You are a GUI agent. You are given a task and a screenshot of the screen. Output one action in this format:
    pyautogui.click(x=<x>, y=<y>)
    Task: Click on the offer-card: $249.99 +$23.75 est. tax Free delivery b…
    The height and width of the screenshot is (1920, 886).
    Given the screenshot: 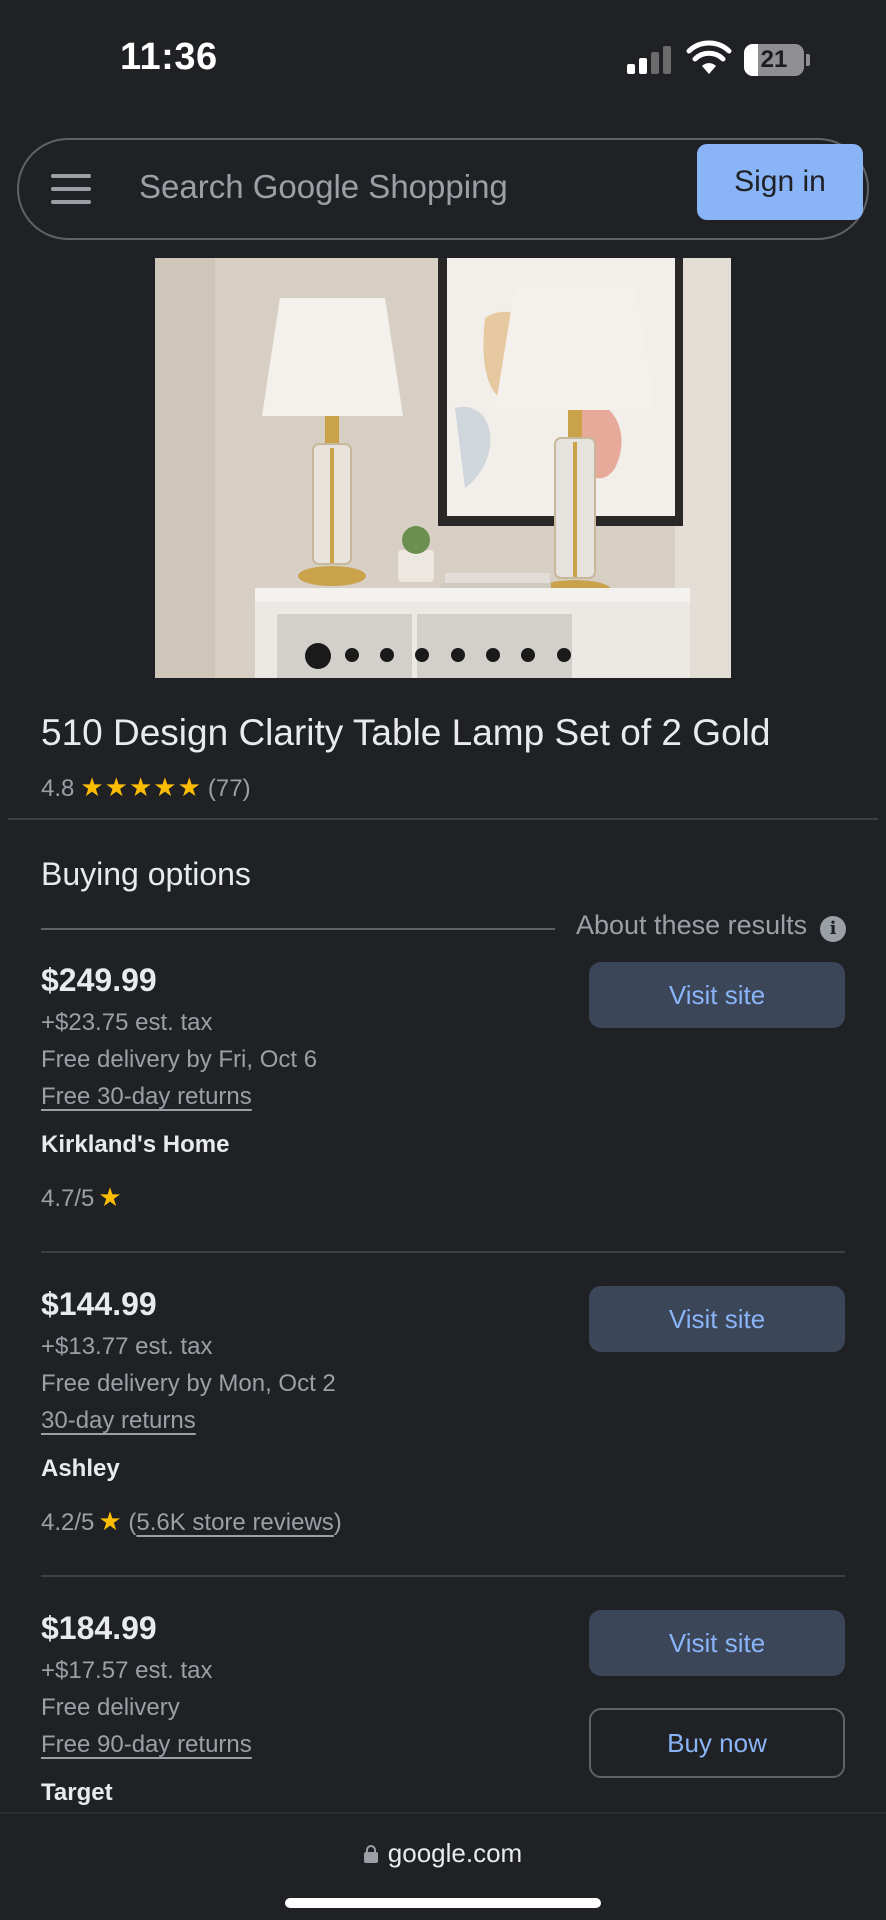 What is the action you would take?
    pyautogui.click(x=443, y=1089)
    